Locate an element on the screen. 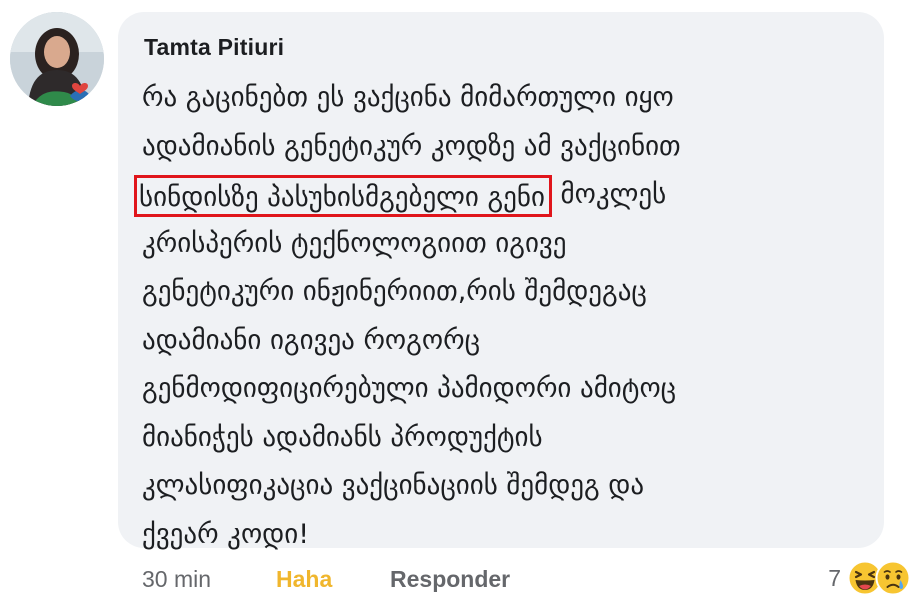  comment-line: ადამიანის გენეტიკურ კოდზე ამ ვაქცინით is located at coordinates (411, 146).